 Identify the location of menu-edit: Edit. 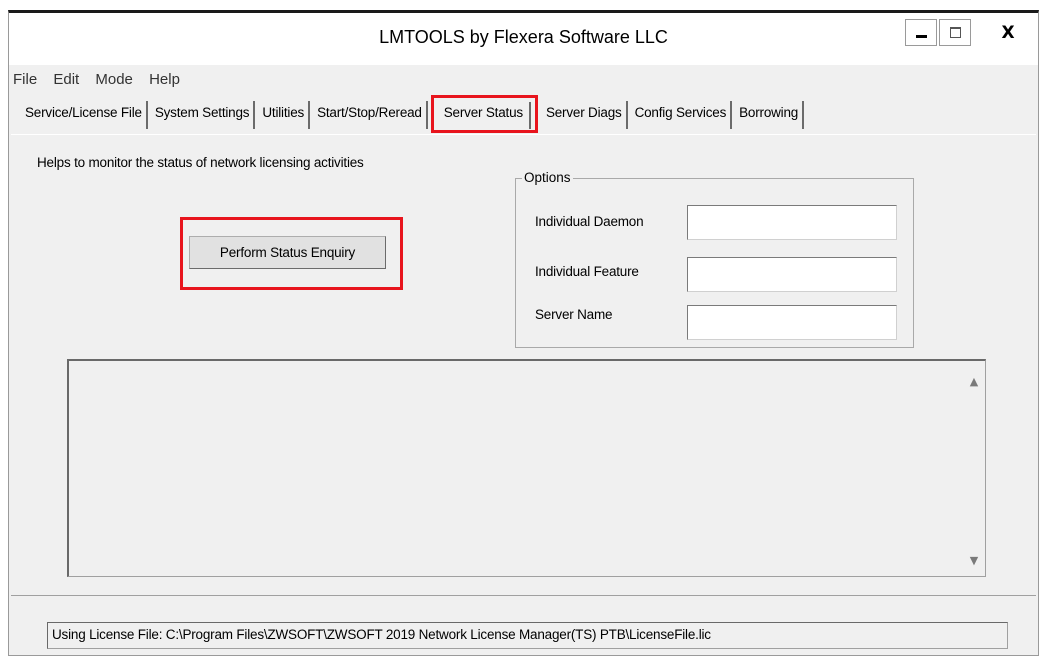
(66, 79).